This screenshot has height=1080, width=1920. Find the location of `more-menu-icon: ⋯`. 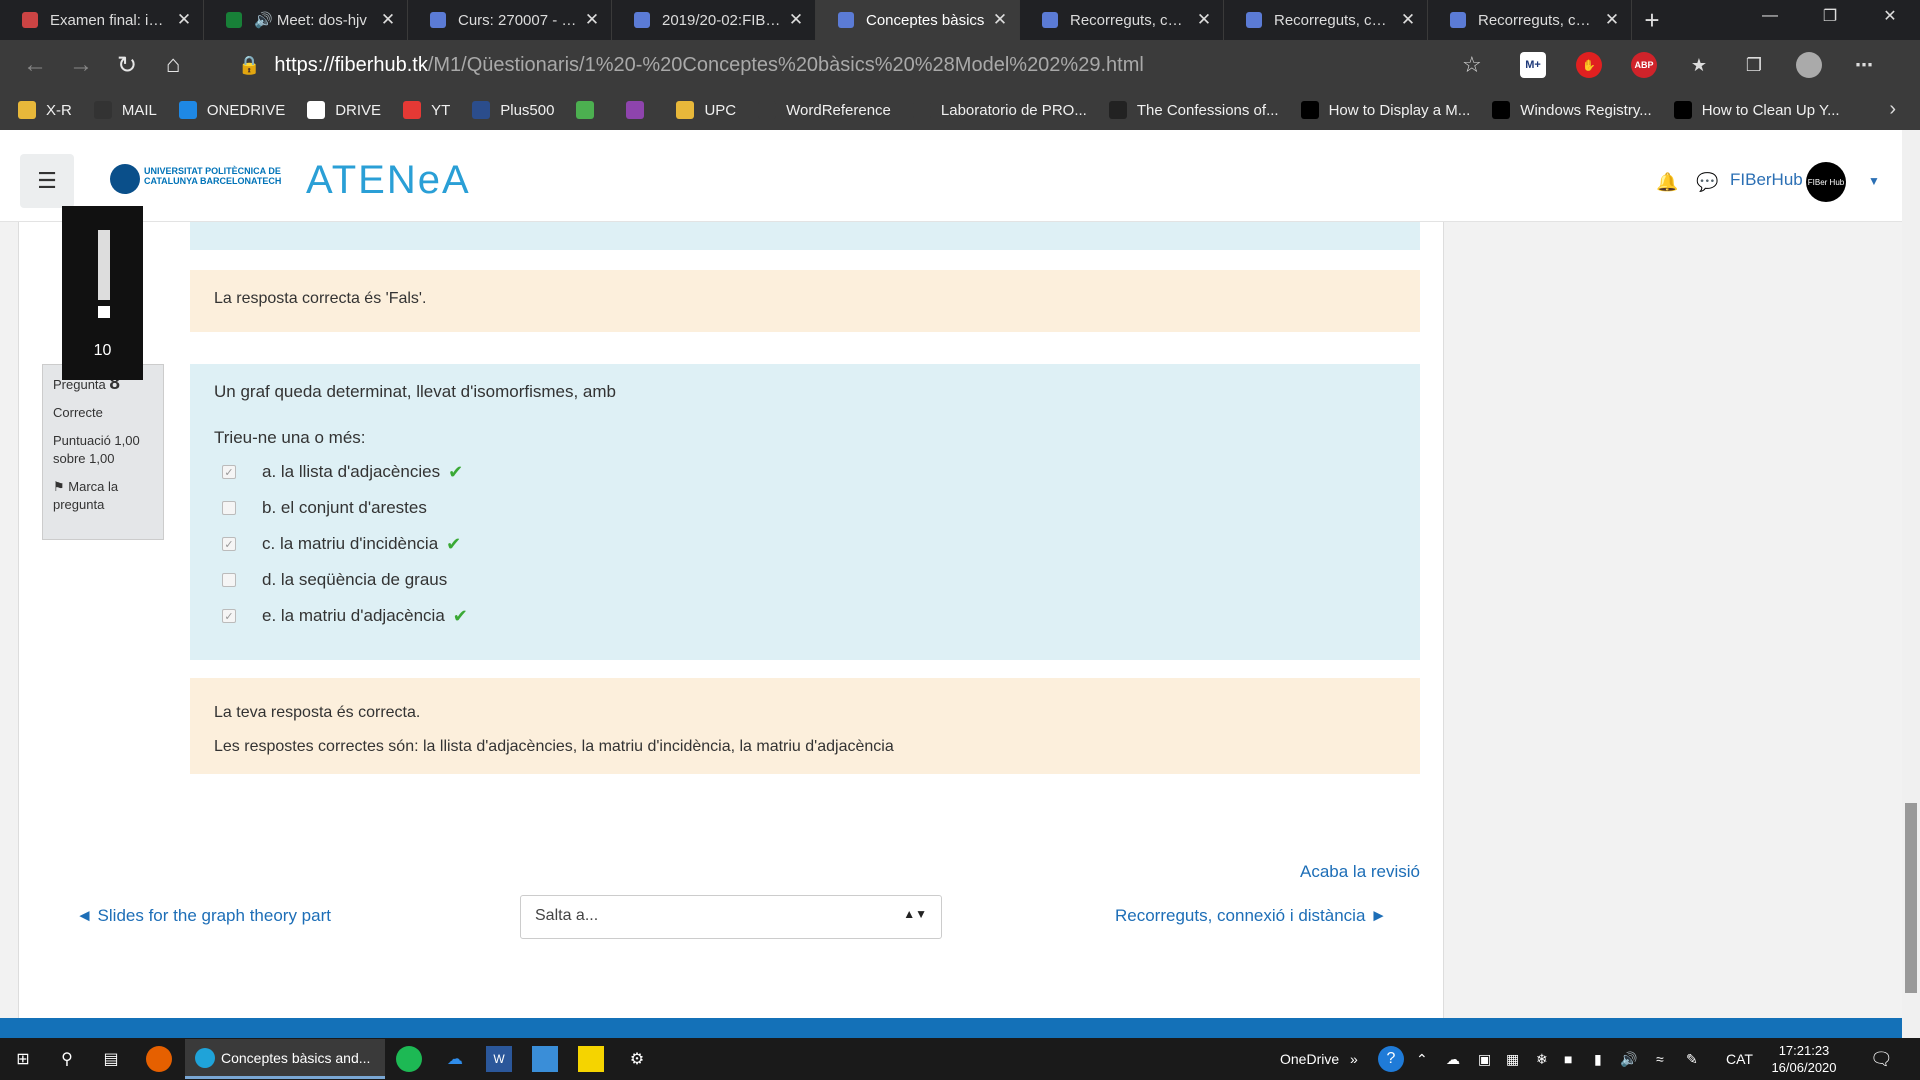

more-menu-icon: ⋯ is located at coordinates (1864, 65).